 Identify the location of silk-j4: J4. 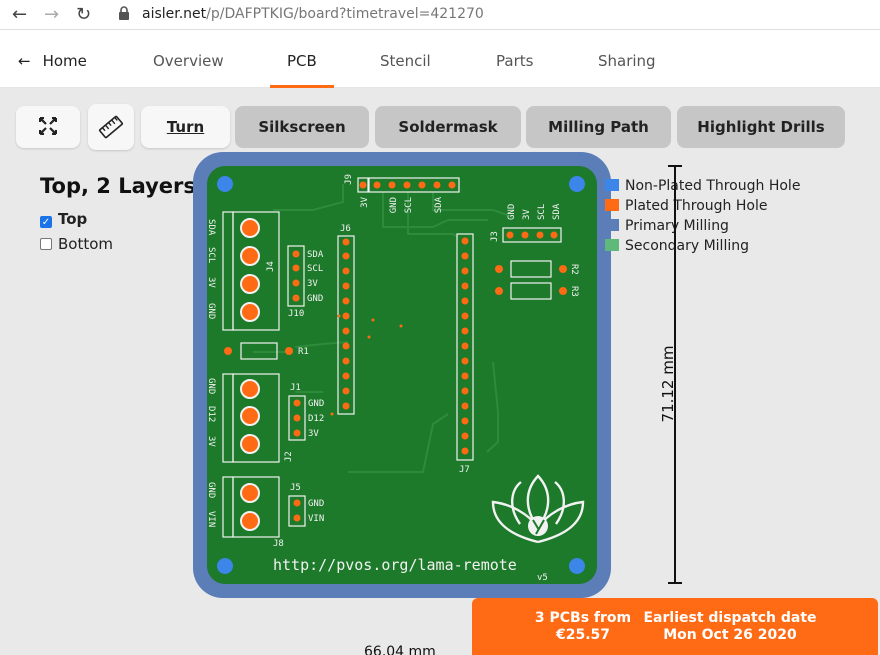
(271, 266).